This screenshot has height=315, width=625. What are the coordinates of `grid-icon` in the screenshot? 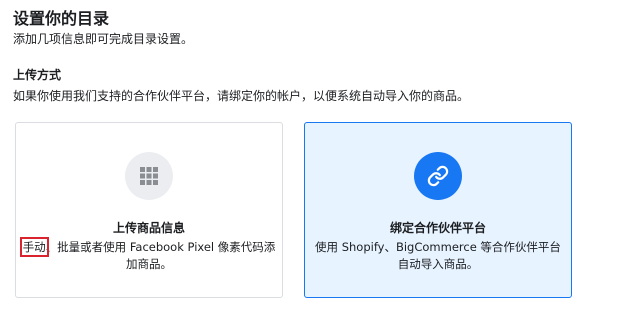 It's located at (149, 176).